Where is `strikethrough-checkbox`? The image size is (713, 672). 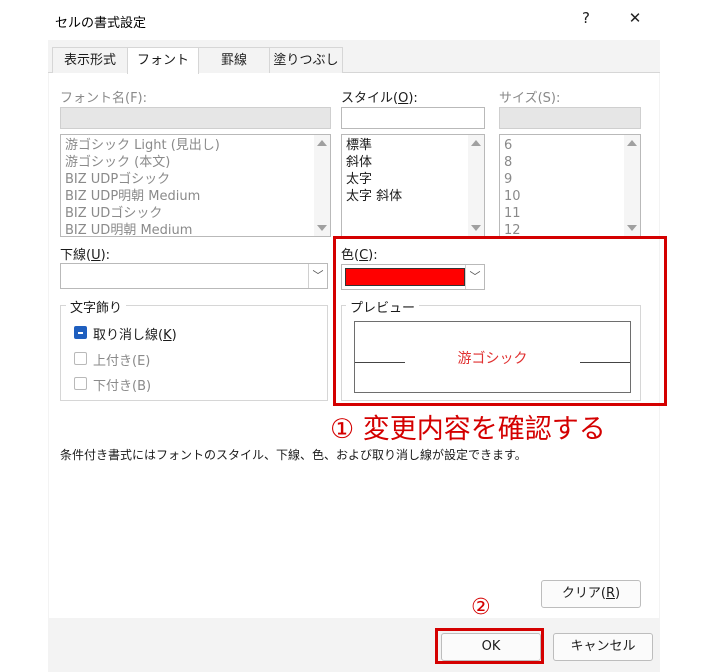
strikethrough-checkbox is located at coordinates (80, 332).